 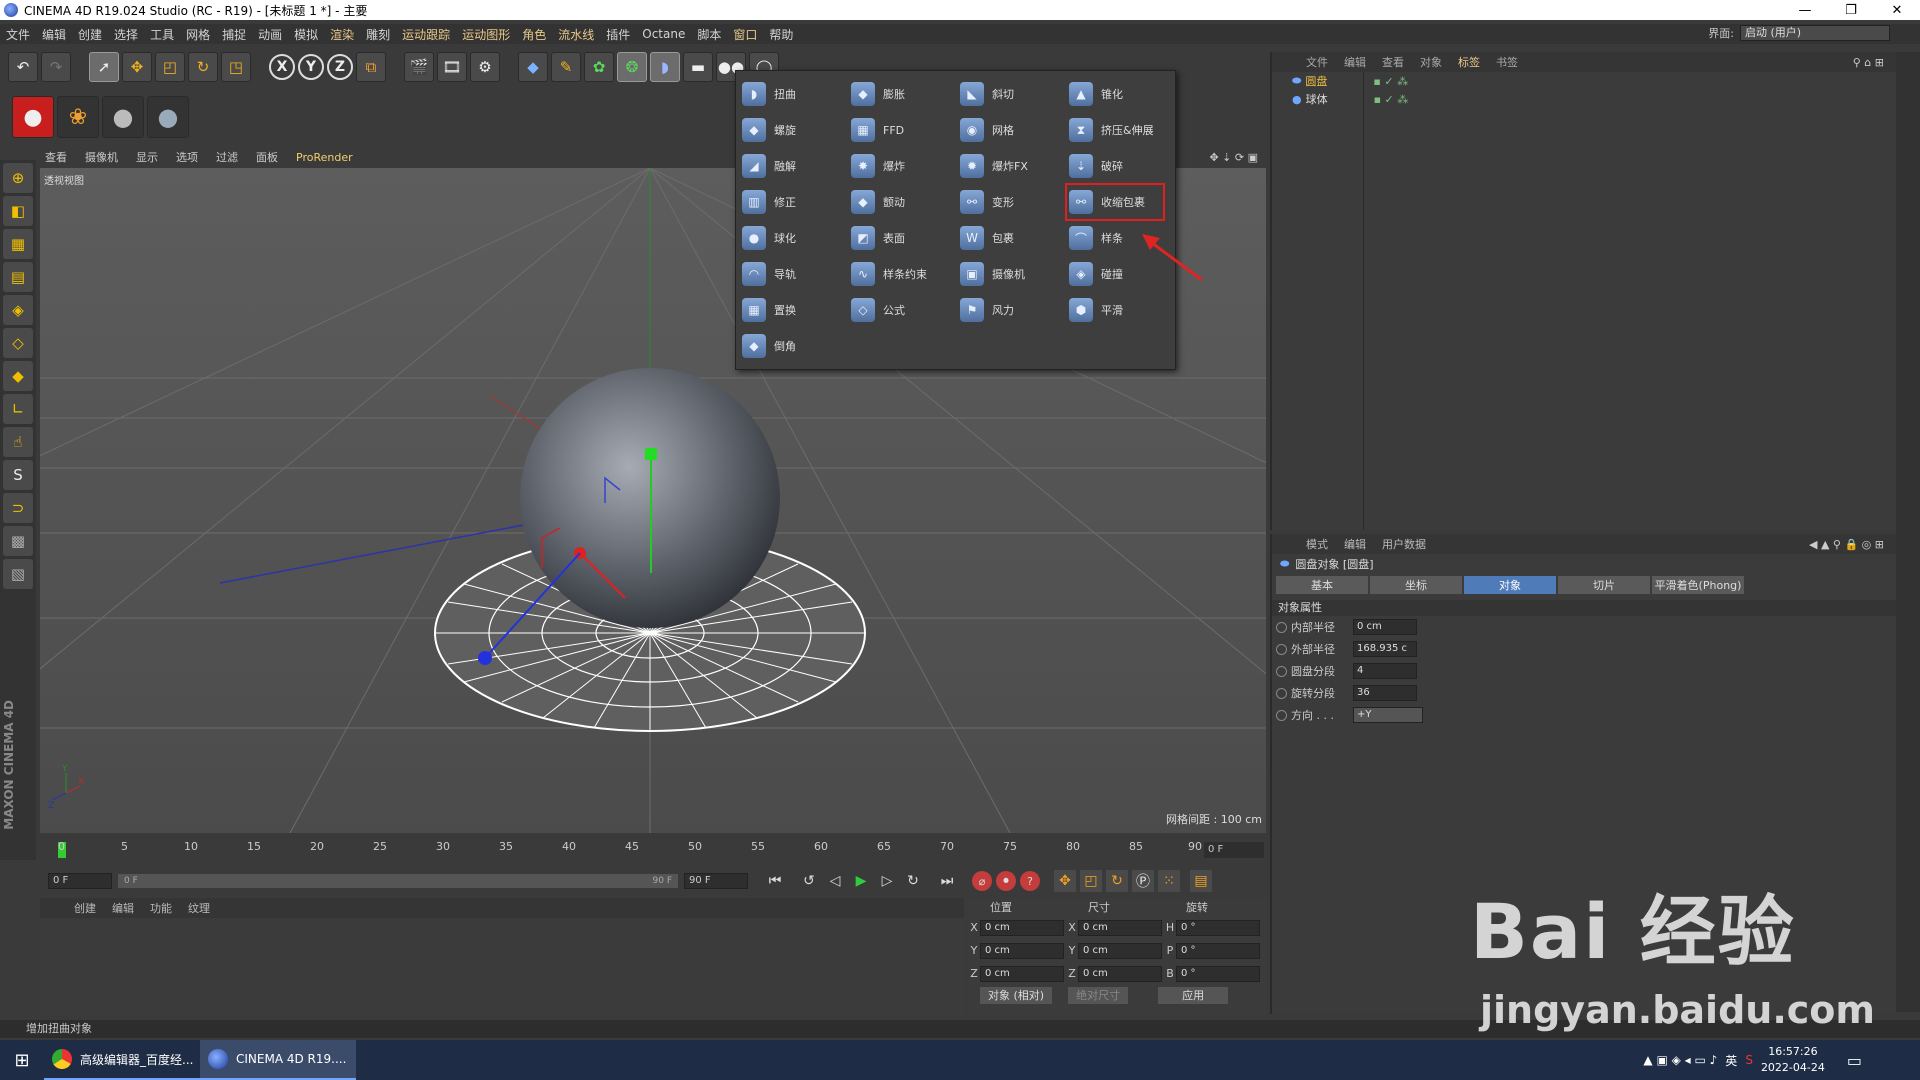 What do you see at coordinates (123, 117) in the screenshot?
I see `material-sphere-icon: ●` at bounding box center [123, 117].